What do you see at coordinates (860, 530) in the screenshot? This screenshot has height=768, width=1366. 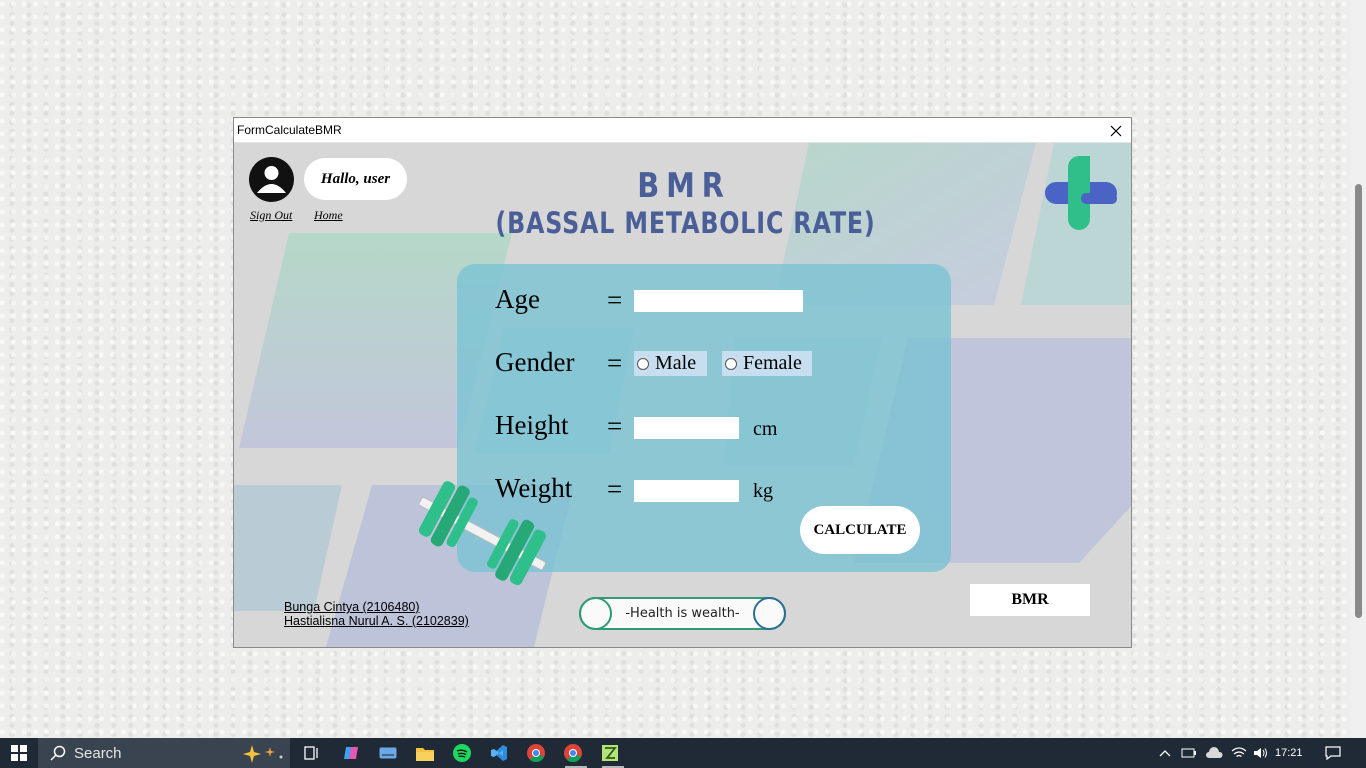 I see `calculate-button: CALCULATE` at bounding box center [860, 530].